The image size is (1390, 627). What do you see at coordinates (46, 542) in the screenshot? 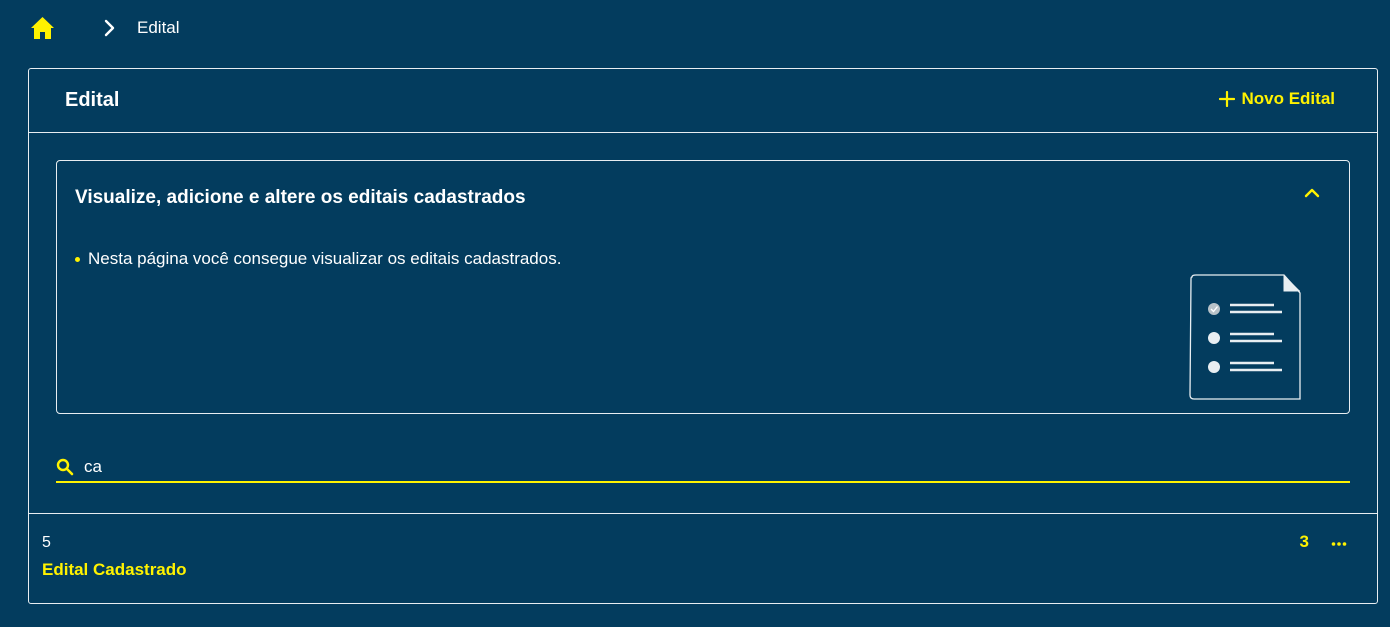
I see `item-number: 5` at bounding box center [46, 542].